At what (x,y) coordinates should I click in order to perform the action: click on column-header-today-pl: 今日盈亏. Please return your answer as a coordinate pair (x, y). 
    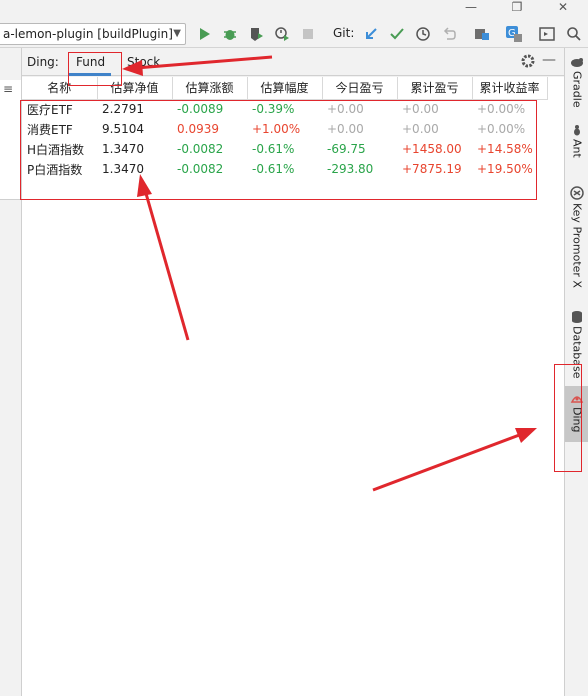
    Looking at the image, I should click on (360, 88).